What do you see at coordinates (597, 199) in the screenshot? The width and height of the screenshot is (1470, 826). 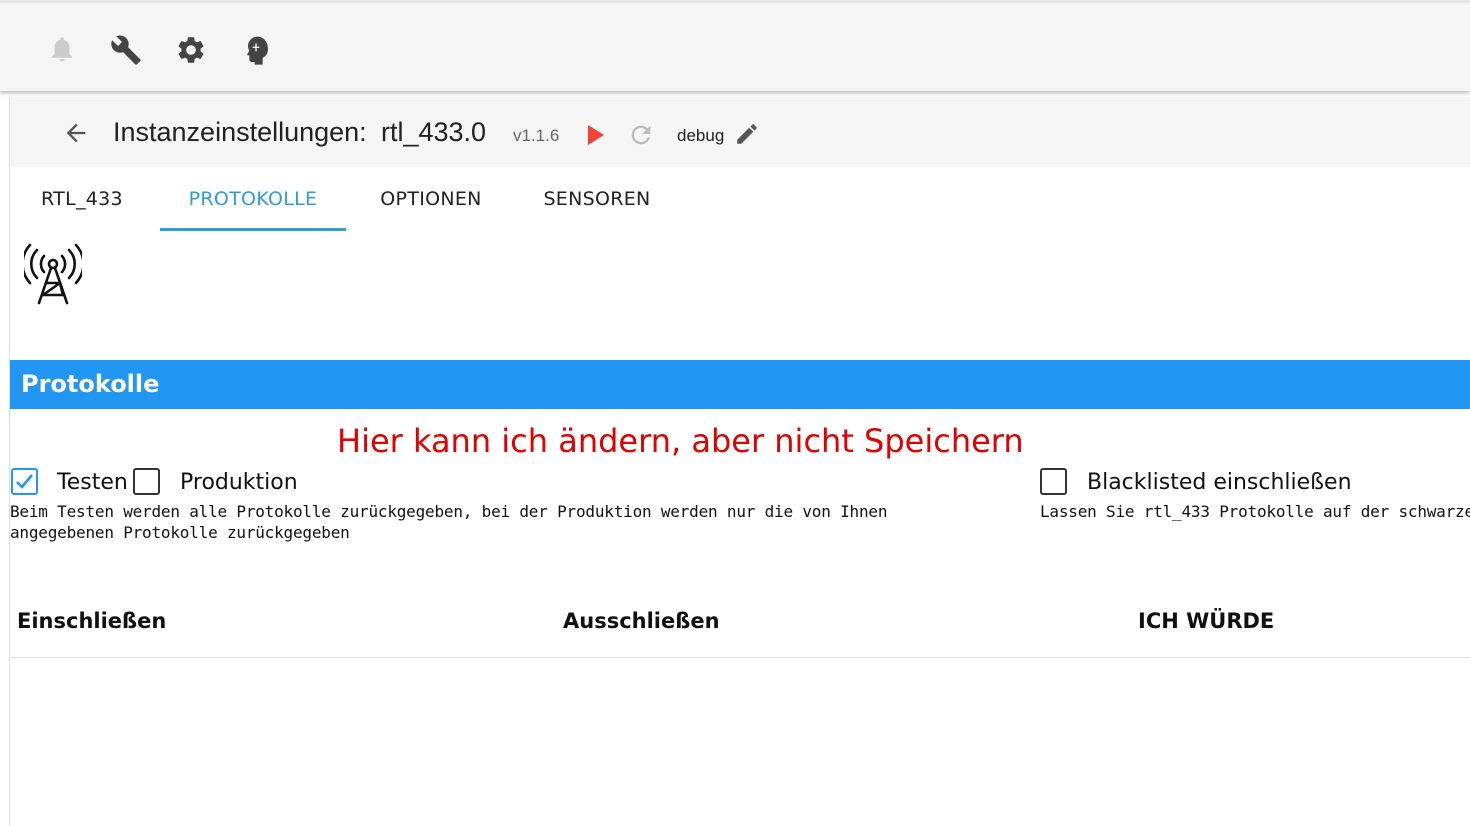 I see `tab-sensoren: SENSOREN` at bounding box center [597, 199].